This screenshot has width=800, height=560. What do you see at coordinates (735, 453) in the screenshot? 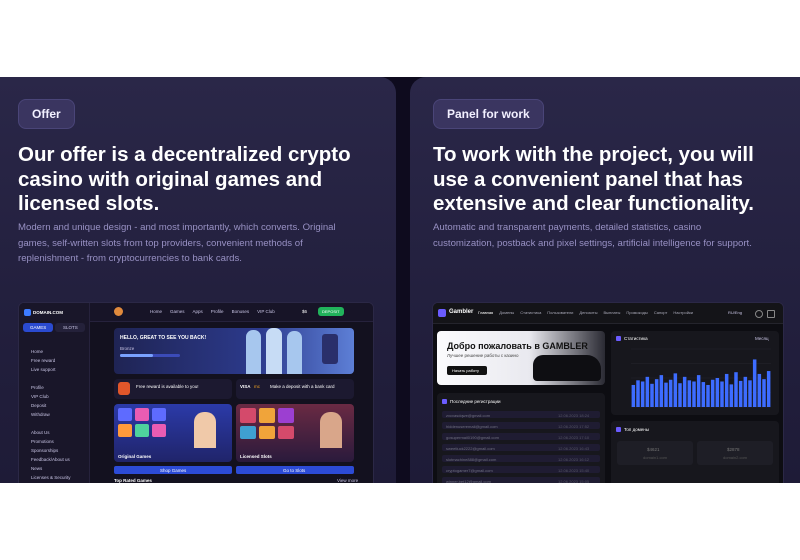
I see `domain-card: $2878 domain2.com` at bounding box center [735, 453].